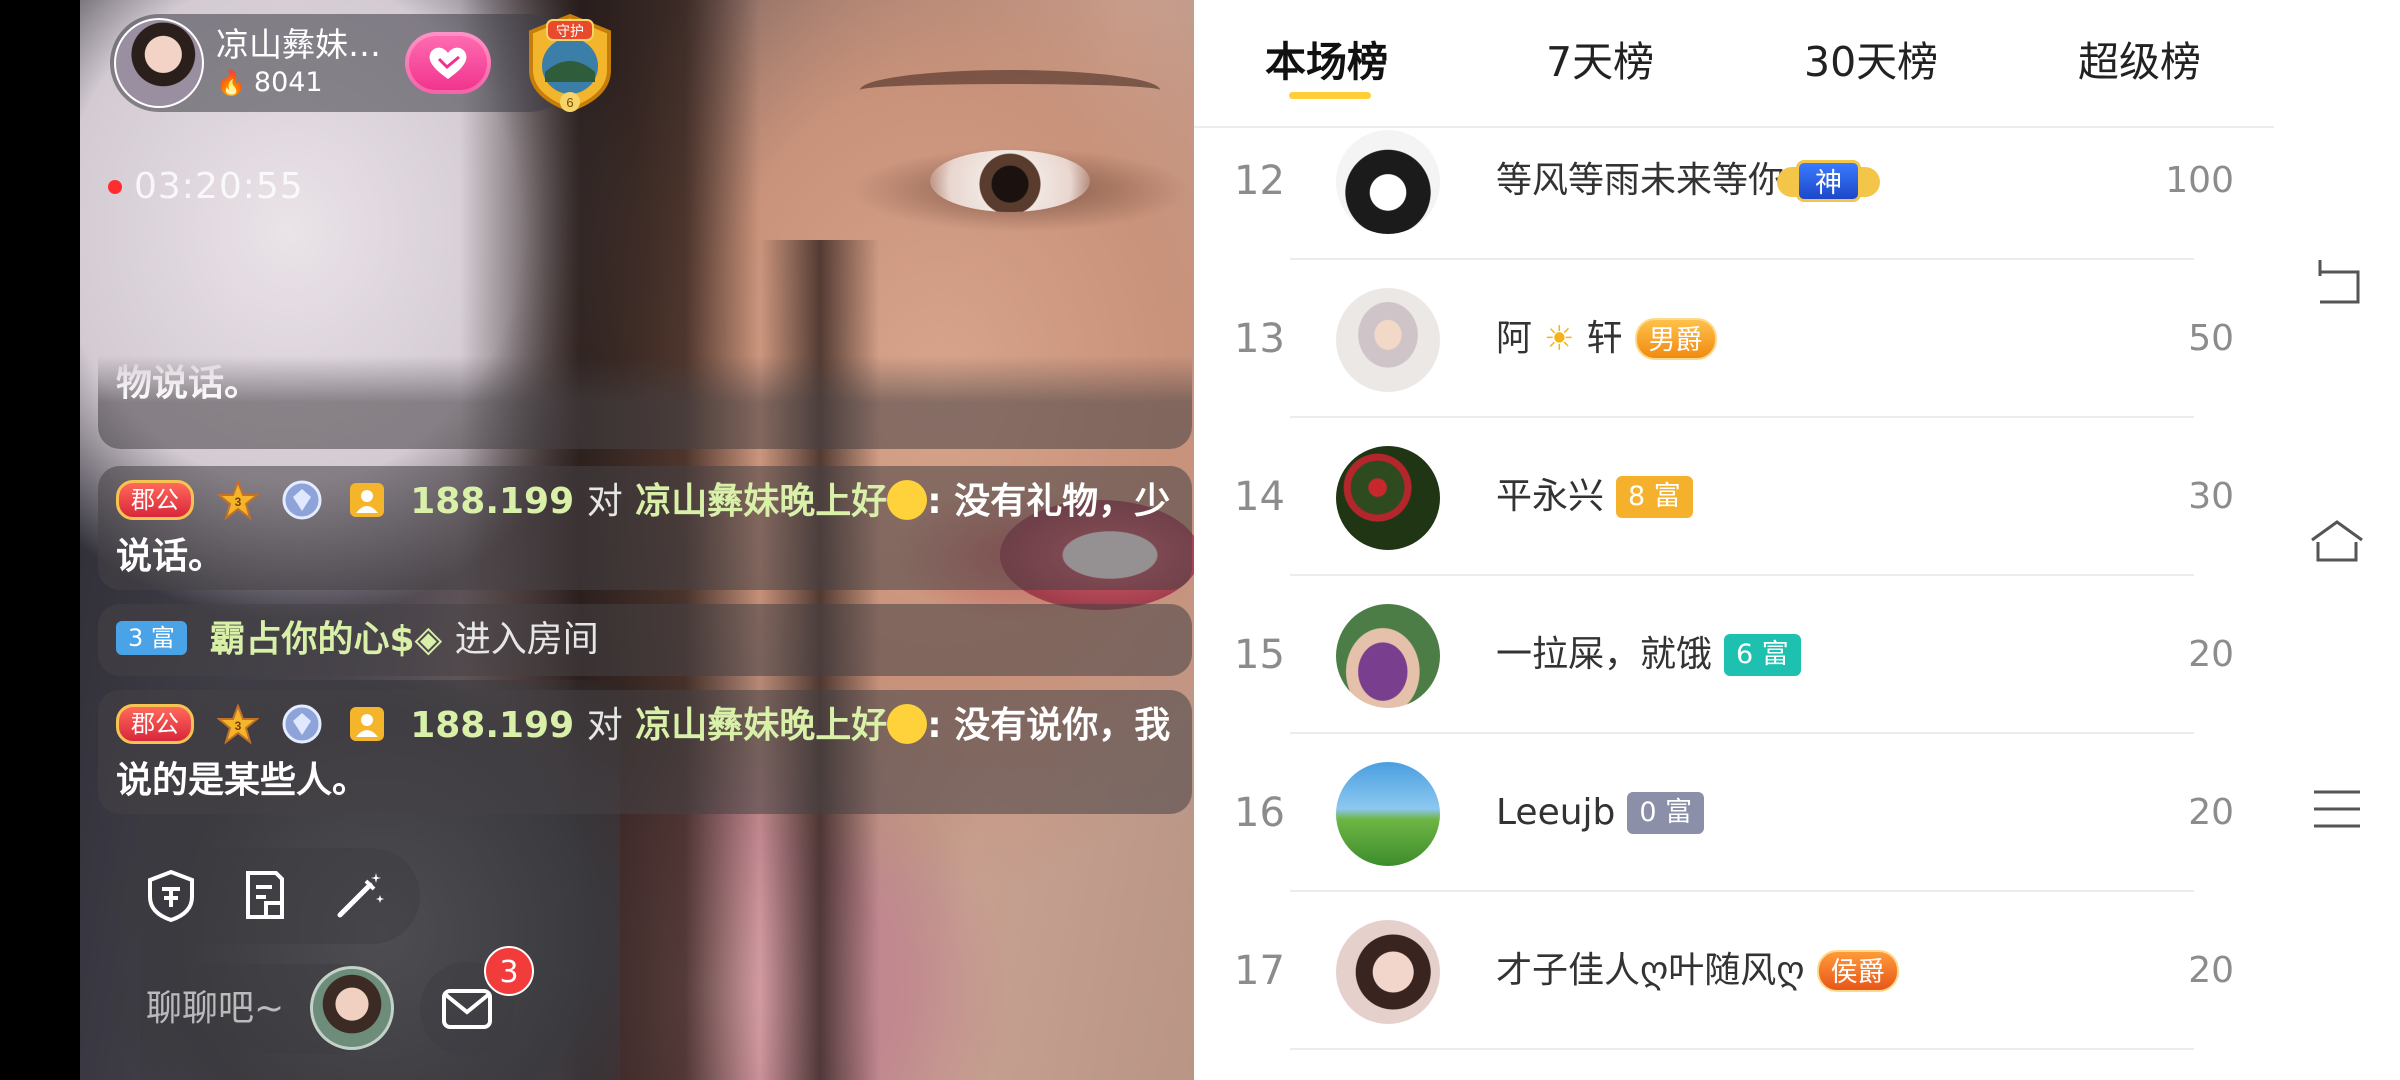 The image size is (2400, 1080). I want to click on unread-badge: 3, so click(509, 971).